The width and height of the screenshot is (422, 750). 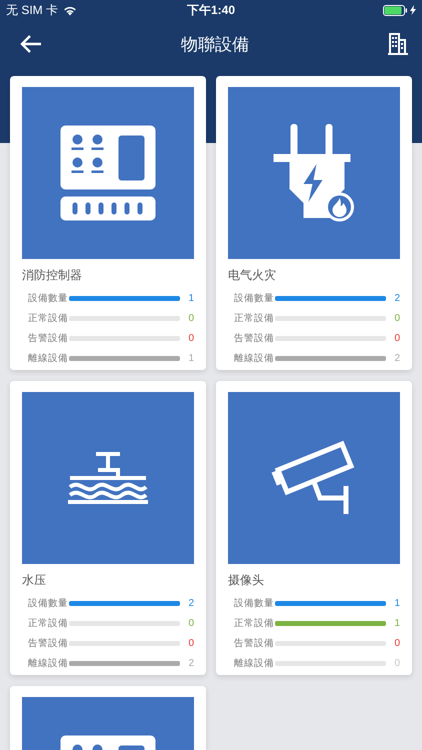 What do you see at coordinates (70, 10) in the screenshot?
I see `wifi-icon` at bounding box center [70, 10].